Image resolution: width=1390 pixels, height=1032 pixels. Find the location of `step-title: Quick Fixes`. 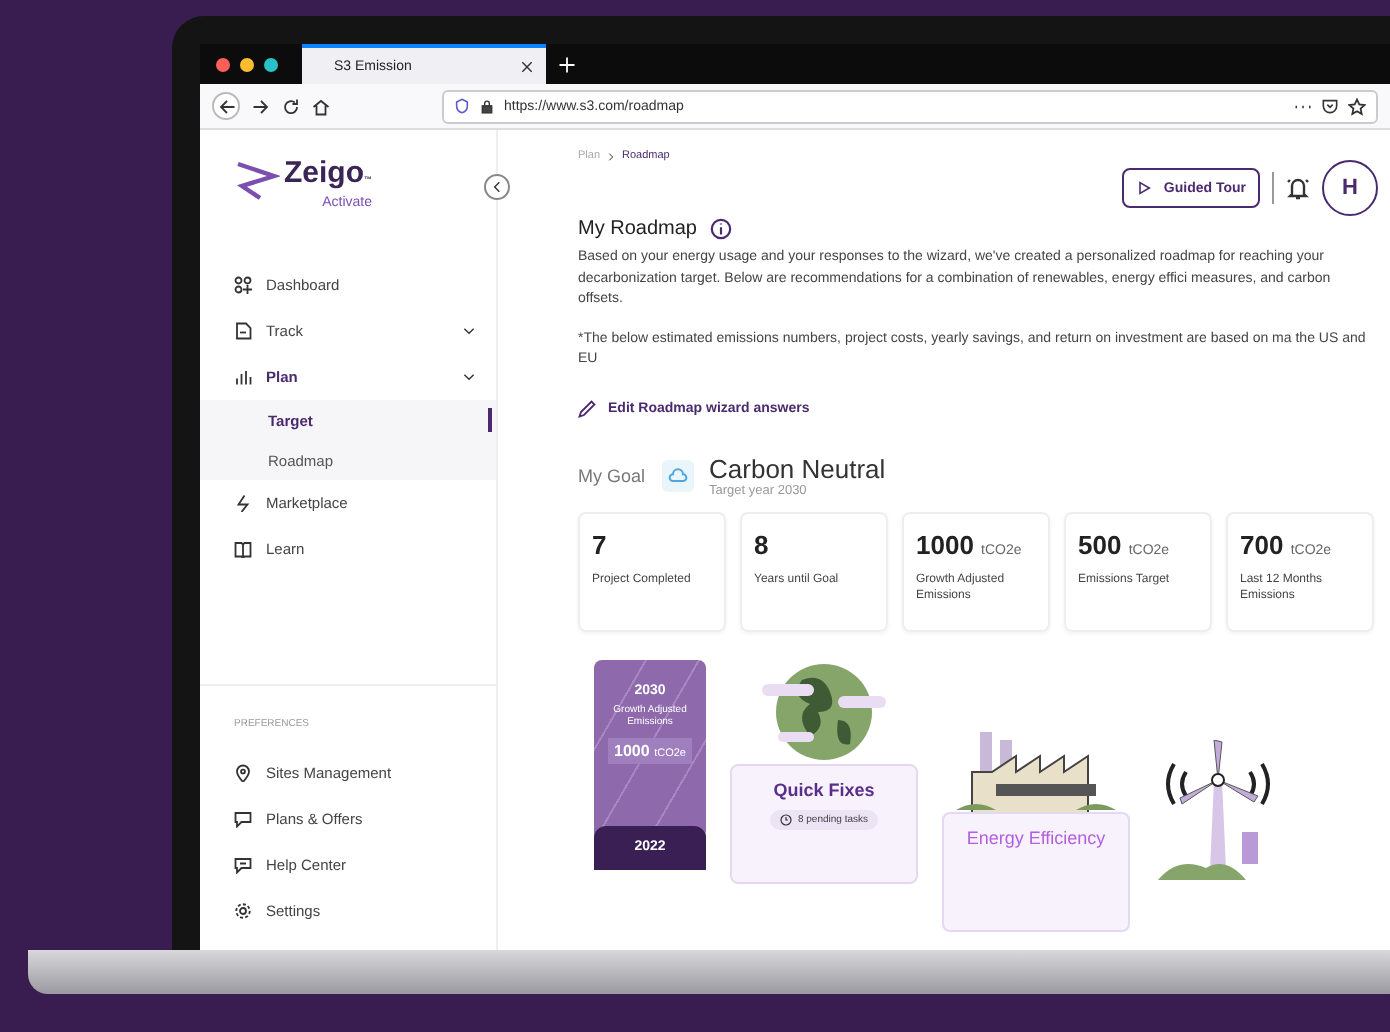

step-title: Quick Fixes is located at coordinates (824, 789).